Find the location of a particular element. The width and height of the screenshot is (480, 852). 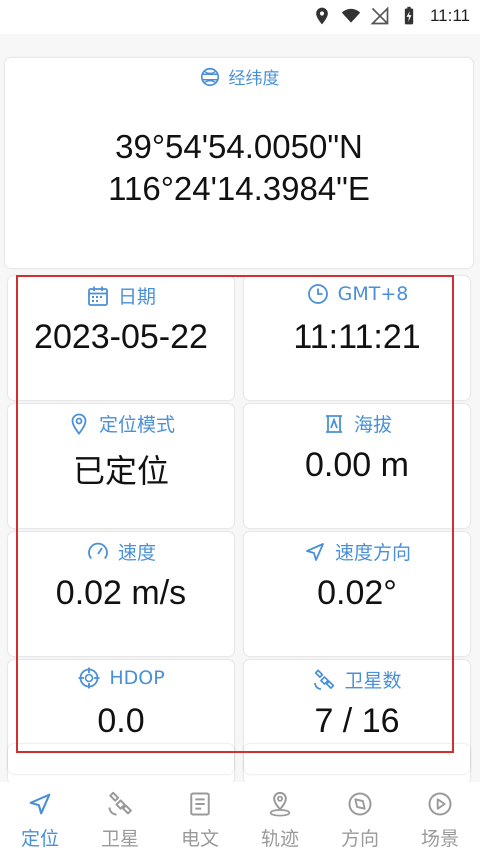

satellites-label: 卫星数 is located at coordinates (373, 681).